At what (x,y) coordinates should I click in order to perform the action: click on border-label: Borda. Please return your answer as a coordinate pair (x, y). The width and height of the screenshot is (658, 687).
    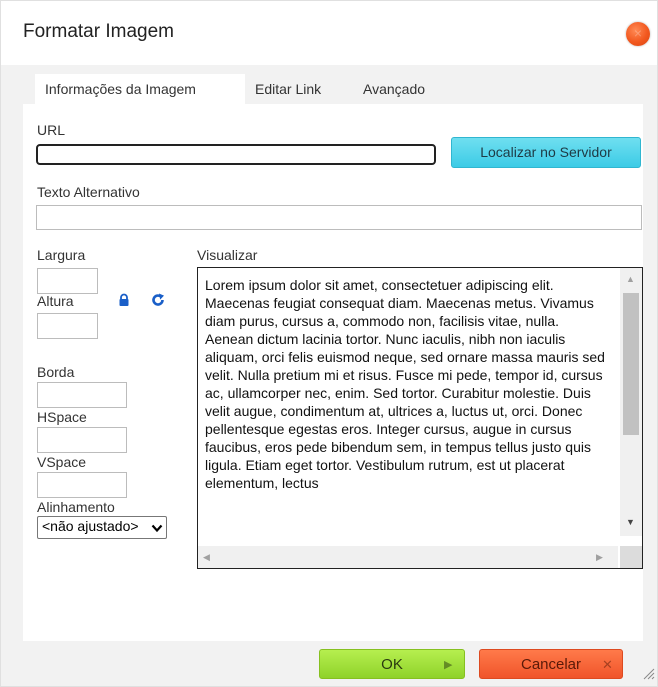
    Looking at the image, I should click on (56, 372).